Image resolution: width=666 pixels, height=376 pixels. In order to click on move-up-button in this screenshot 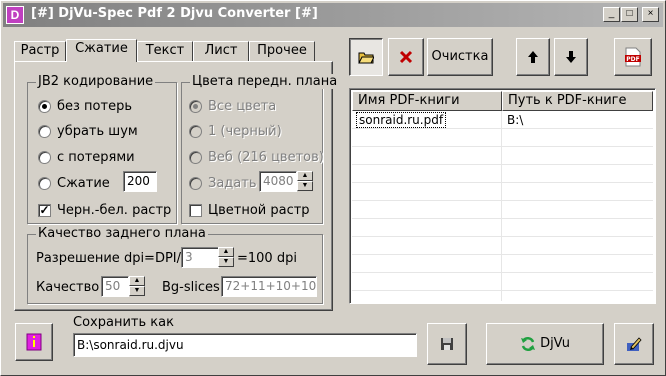, I will do `click(533, 57)`.